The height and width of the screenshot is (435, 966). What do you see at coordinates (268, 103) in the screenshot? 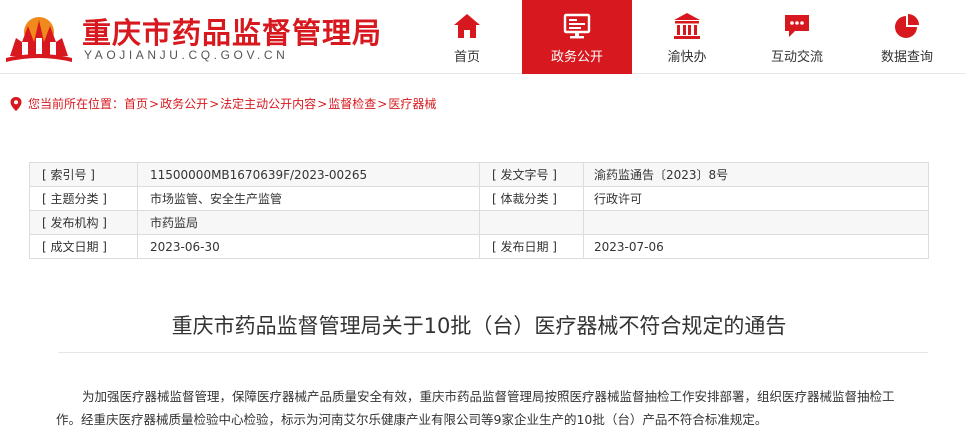
I see `breadcrumb-statutory-disclosure: 法定主动公开内容` at bounding box center [268, 103].